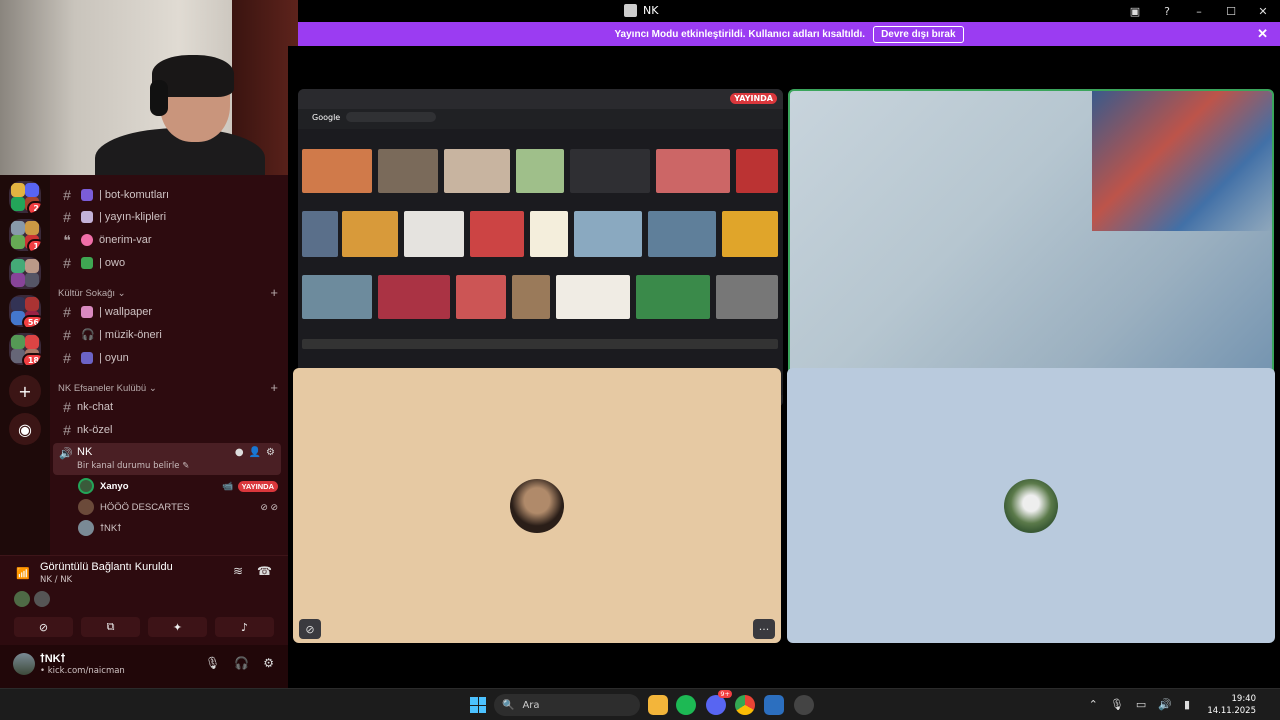  Describe the element at coordinates (264, 571) in the screenshot. I see `disconnect-icon: ☎` at that location.